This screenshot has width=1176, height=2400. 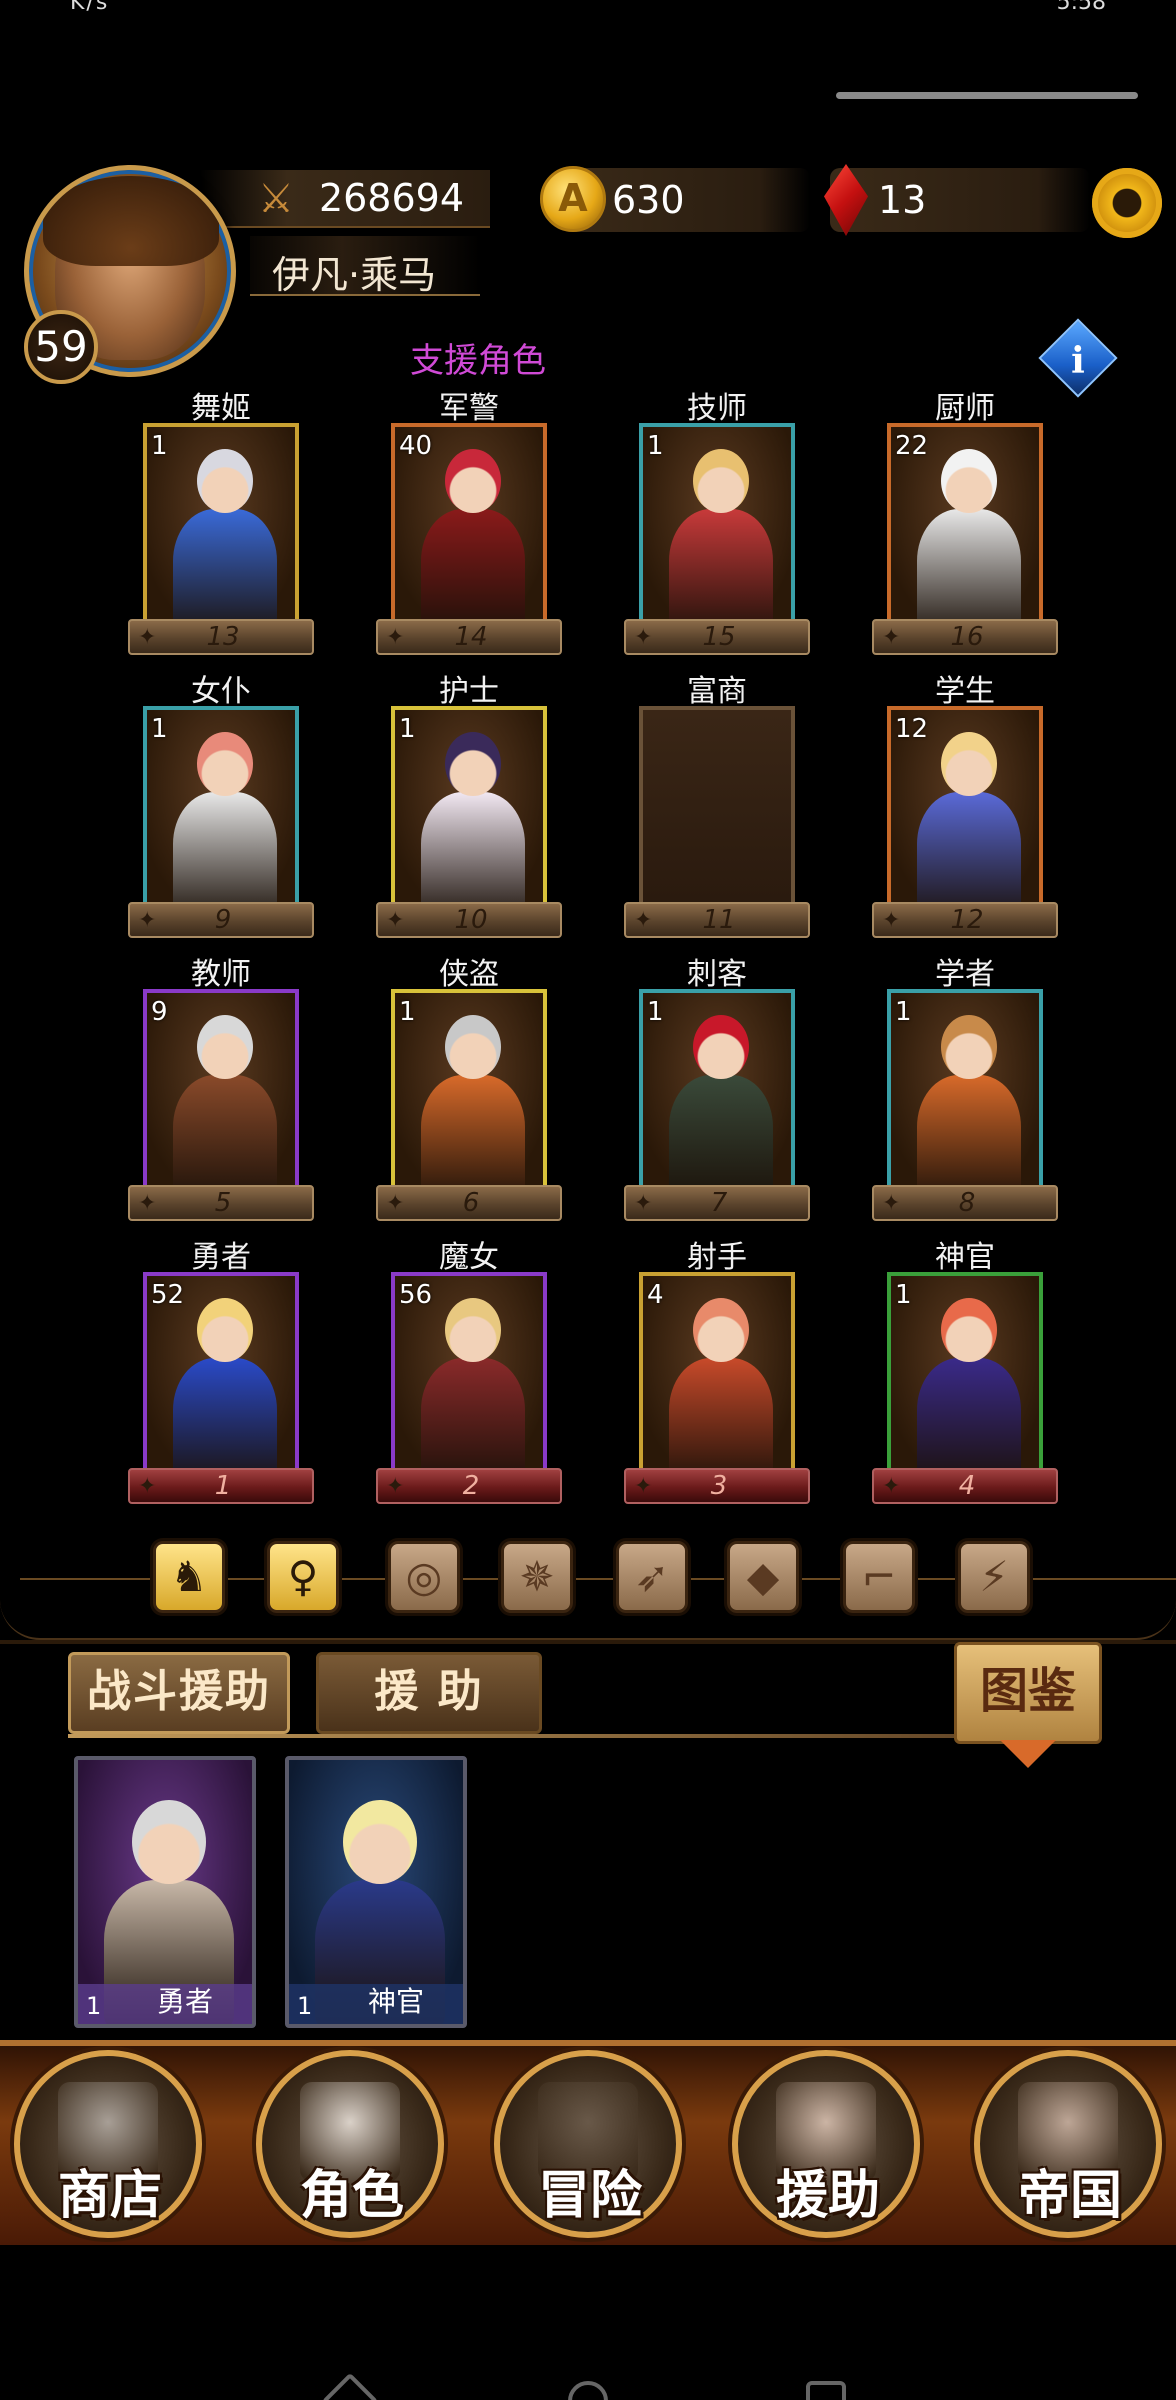 I want to click on beast-filter-icon: ♞, so click(x=189, y=1576).